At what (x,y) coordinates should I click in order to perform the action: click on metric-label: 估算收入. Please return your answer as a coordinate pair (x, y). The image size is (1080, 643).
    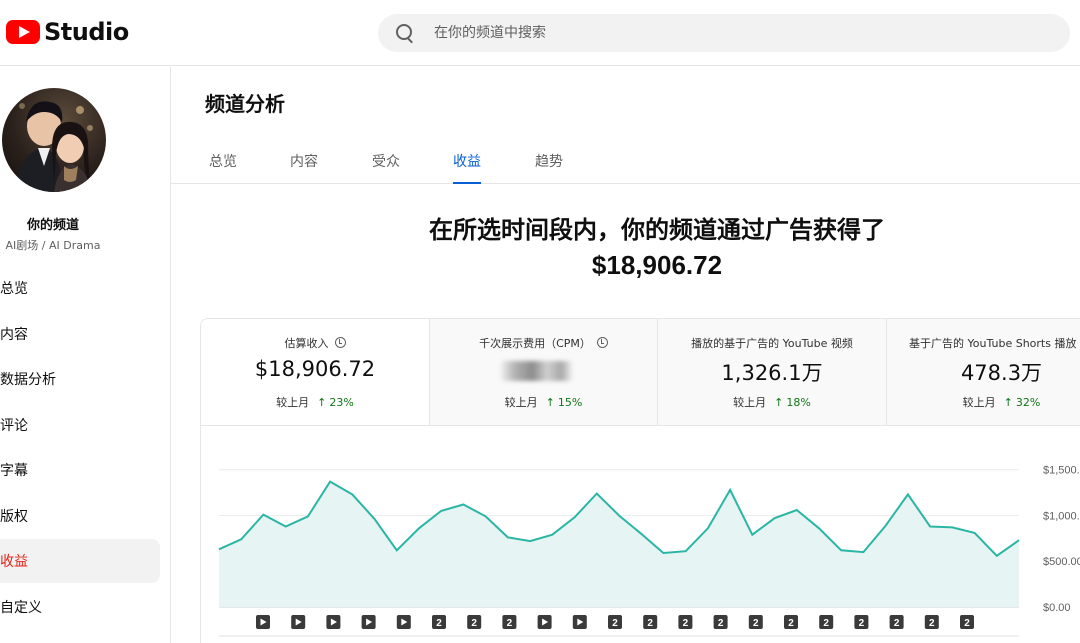
    Looking at the image, I should click on (315, 343).